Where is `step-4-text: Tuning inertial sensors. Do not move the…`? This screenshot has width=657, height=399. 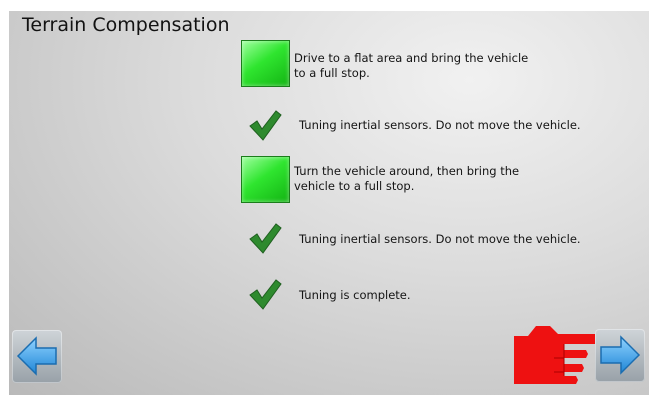 step-4-text: Tuning inertial sensors. Do not move the… is located at coordinates (440, 239).